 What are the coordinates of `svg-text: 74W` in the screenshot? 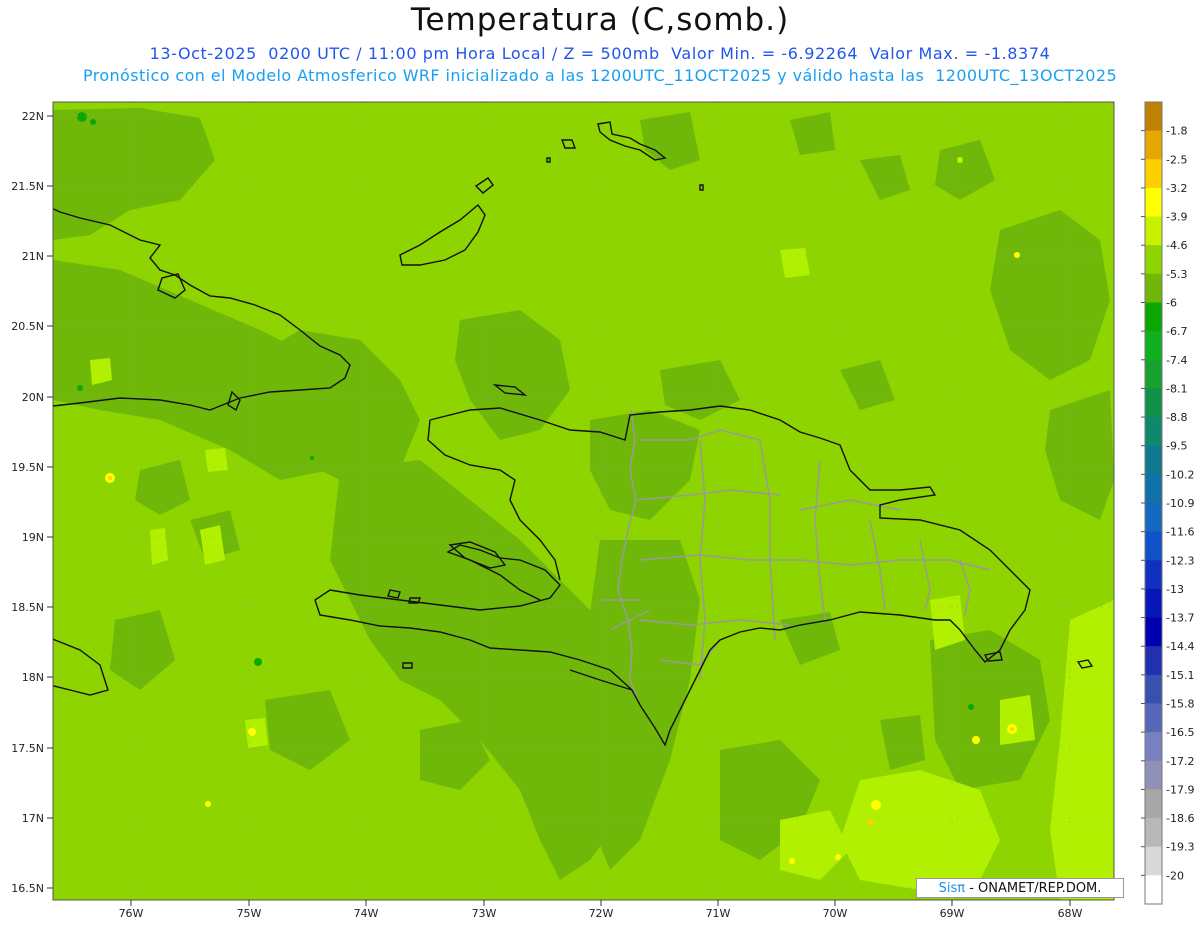 It's located at (366, 913).